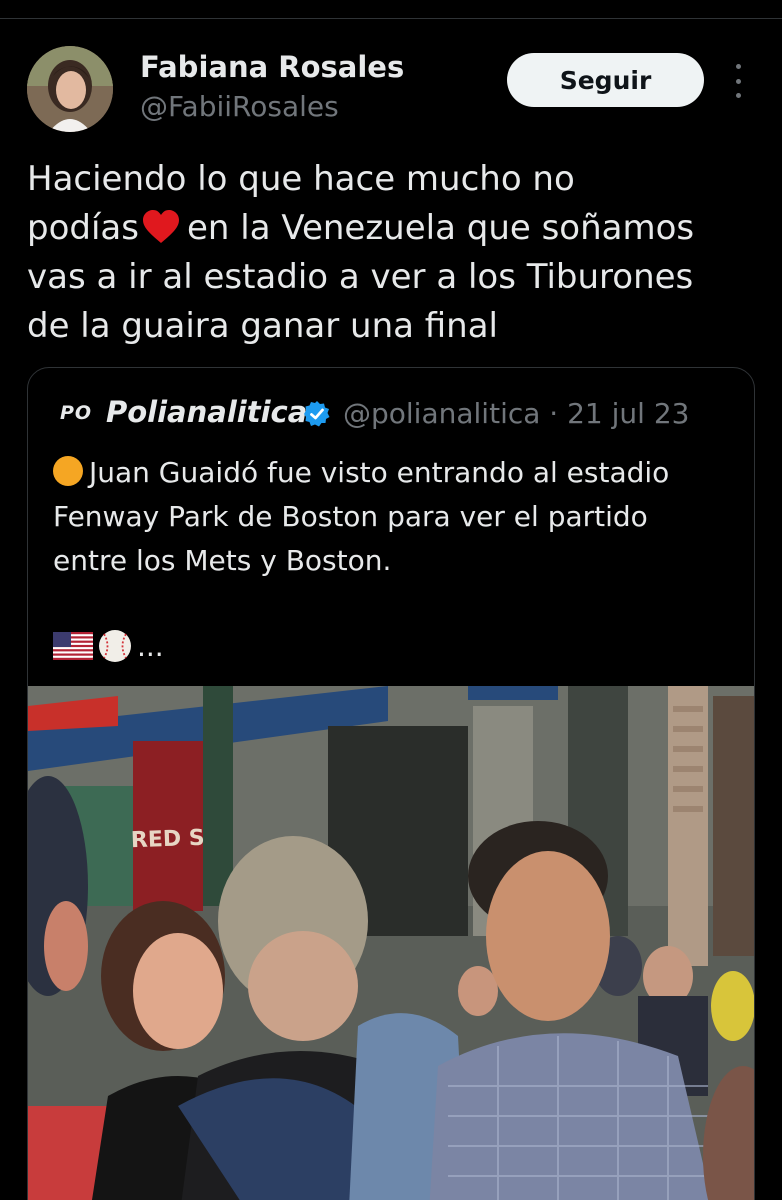 This screenshot has height=1200, width=782. Describe the element at coordinates (206, 412) in the screenshot. I see `quoted-author-name: Polianalitica` at that location.